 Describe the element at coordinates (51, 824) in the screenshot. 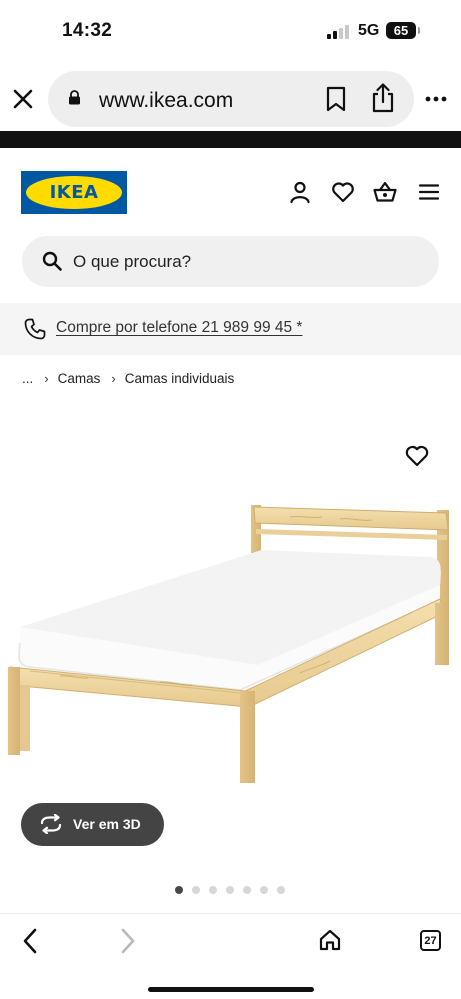

I see `rotate-3d-icon` at that location.